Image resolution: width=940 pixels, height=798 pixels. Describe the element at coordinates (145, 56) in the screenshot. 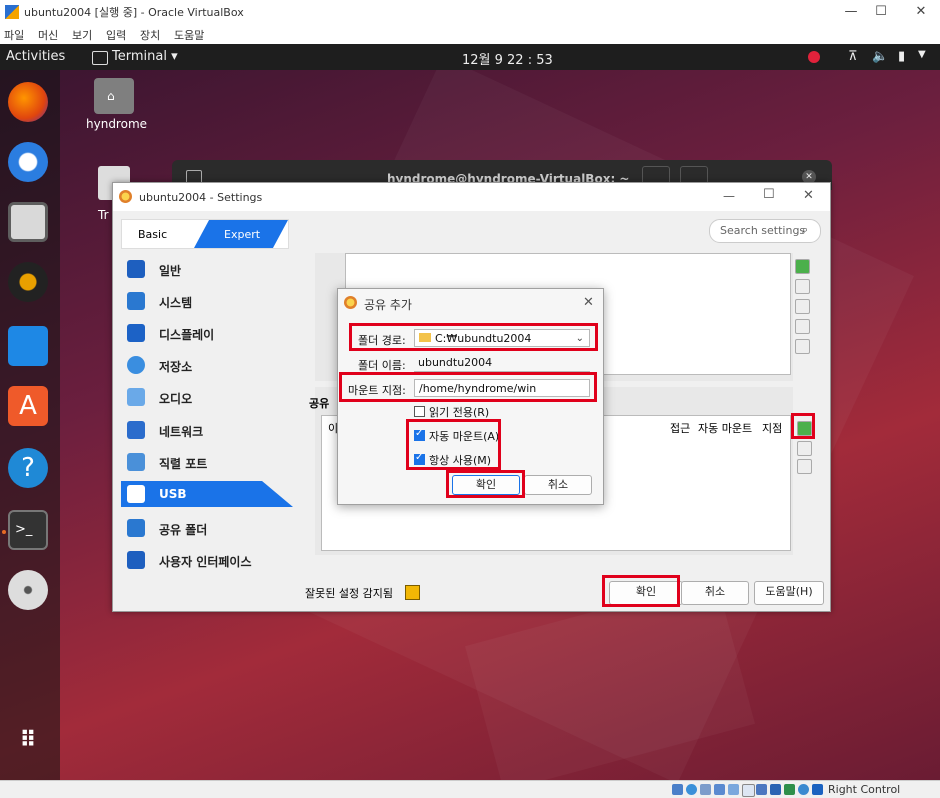

I see `app-menu-terminal: Terminal ▾` at that location.